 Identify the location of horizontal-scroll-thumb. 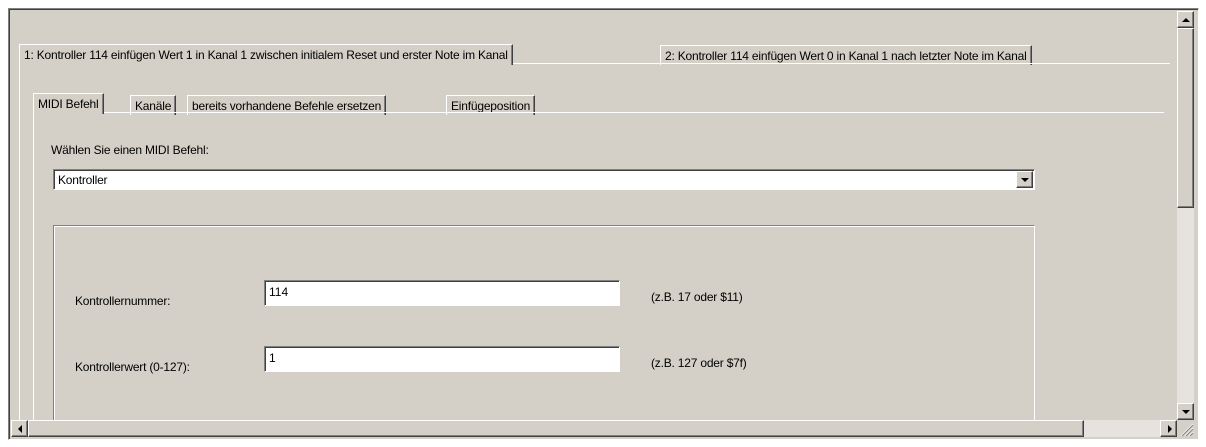
(556, 428).